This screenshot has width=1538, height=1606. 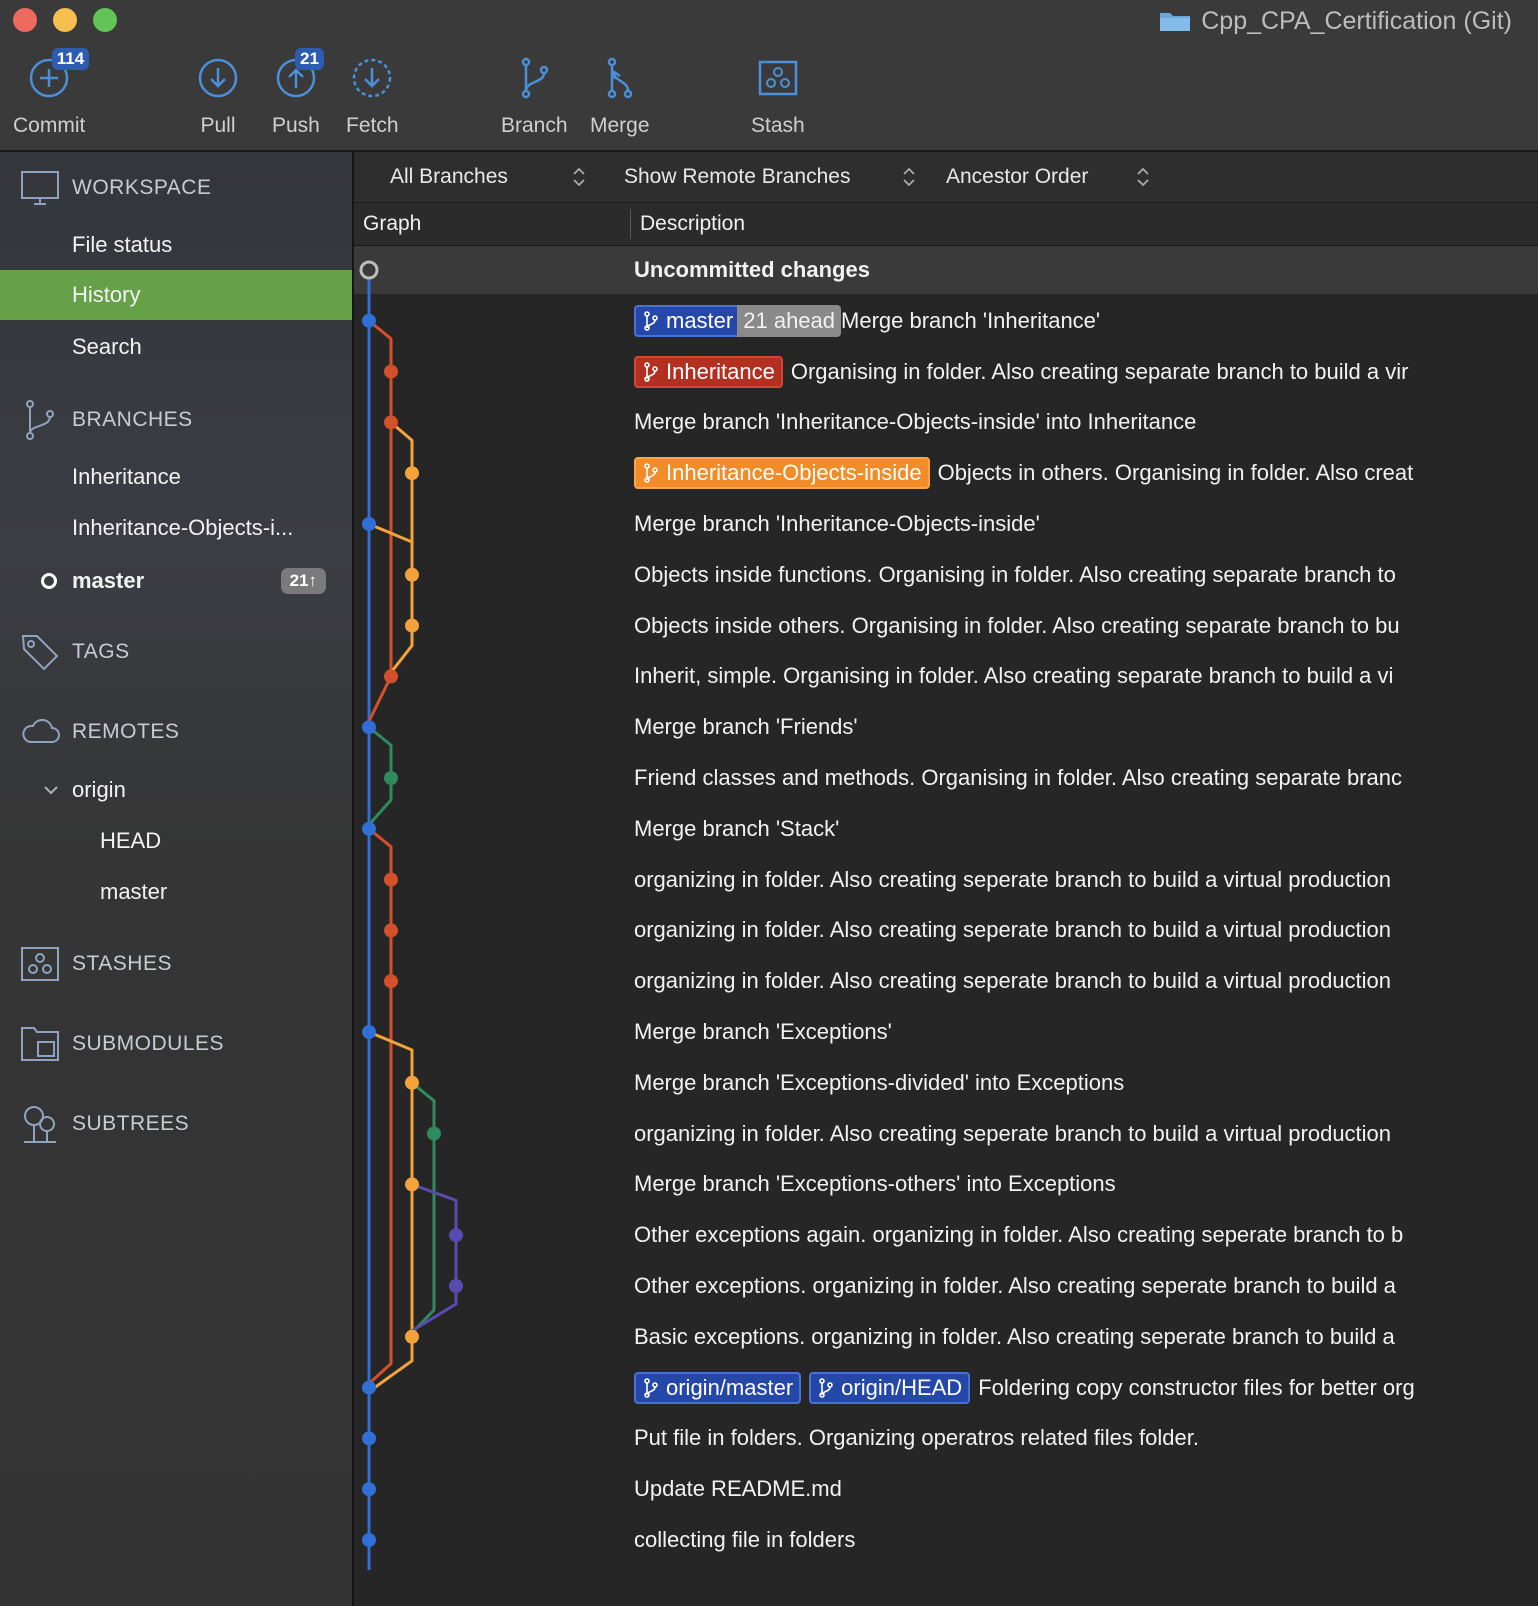 What do you see at coordinates (867, 321) in the screenshot?
I see `commit-row: master 21 ahead Merge branch 'Inheritance'` at bounding box center [867, 321].